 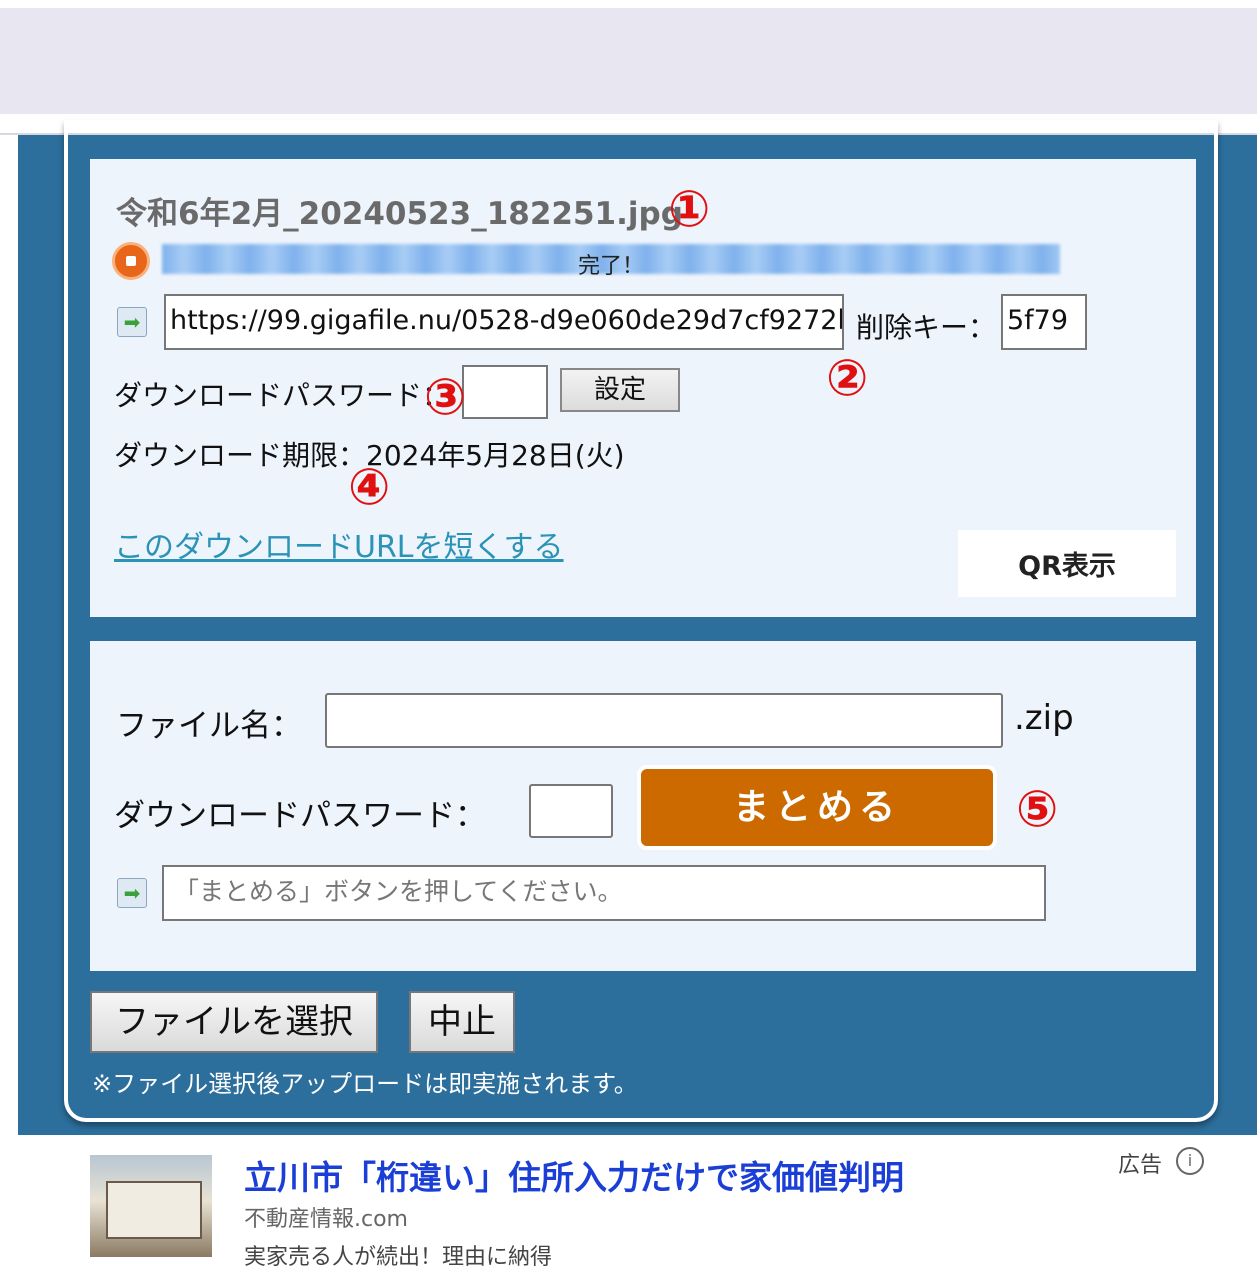 What do you see at coordinates (574, 1175) in the screenshot?
I see `ad-title: 立川市「桁違い」住所入力だけで家価値判明` at bounding box center [574, 1175].